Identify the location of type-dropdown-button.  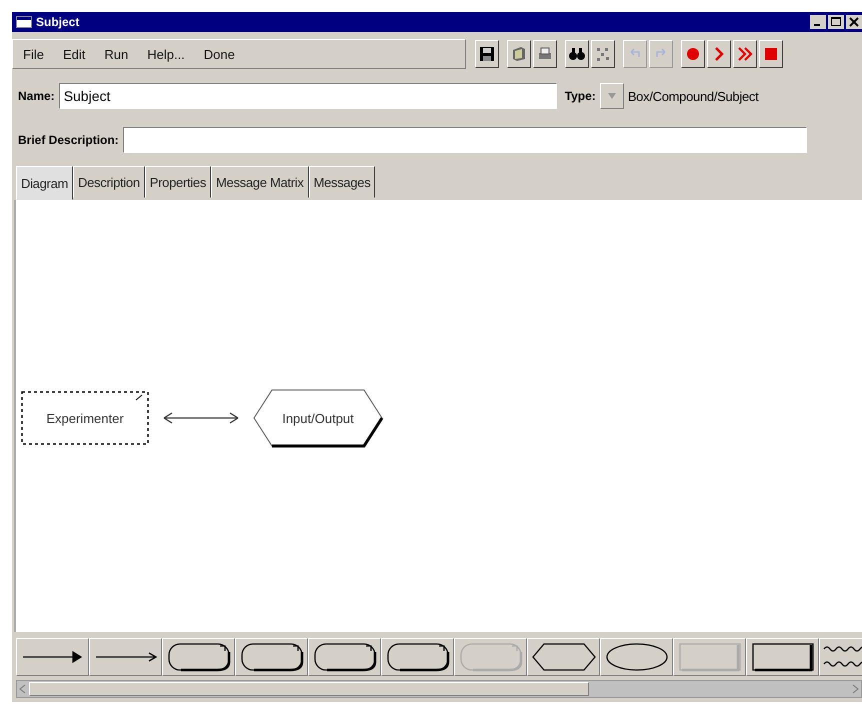
(612, 96).